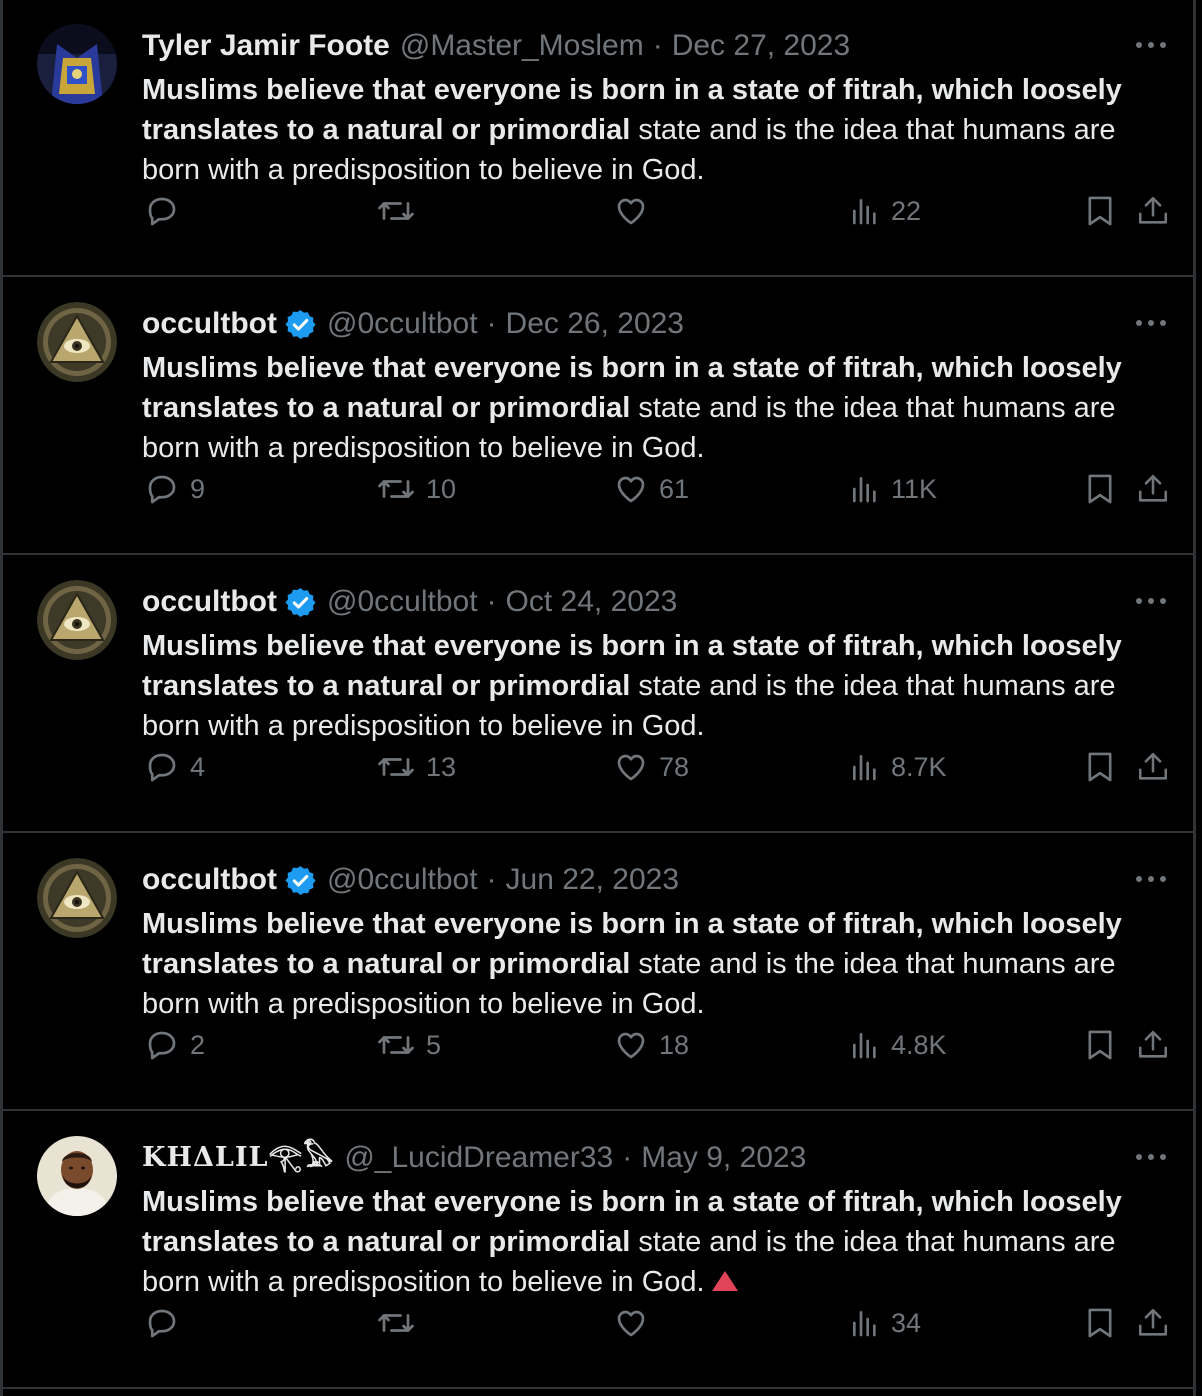  I want to click on reply-count: 2, so click(198, 1044).